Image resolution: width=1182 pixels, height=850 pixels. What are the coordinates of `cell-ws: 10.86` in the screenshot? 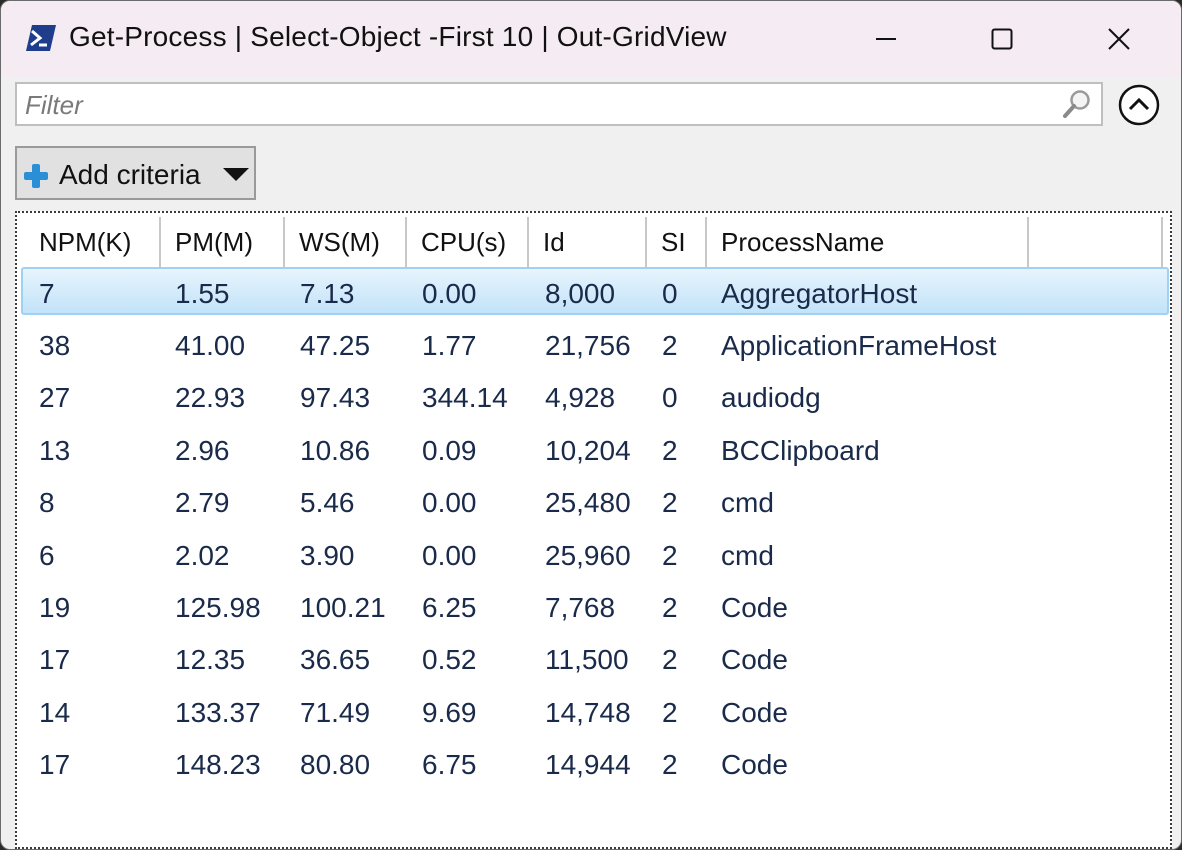 It's located at (335, 450).